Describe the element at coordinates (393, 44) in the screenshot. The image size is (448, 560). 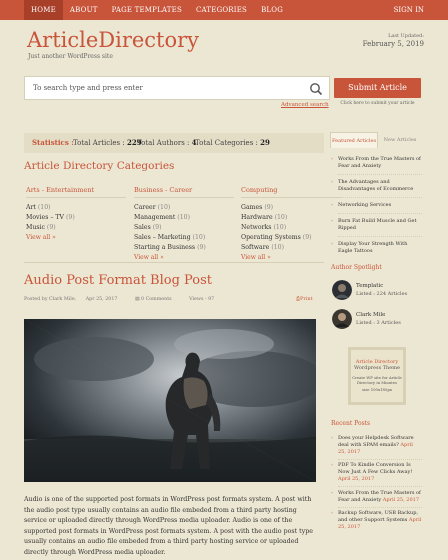
I see `last-updated-date: February 5, 2019` at that location.